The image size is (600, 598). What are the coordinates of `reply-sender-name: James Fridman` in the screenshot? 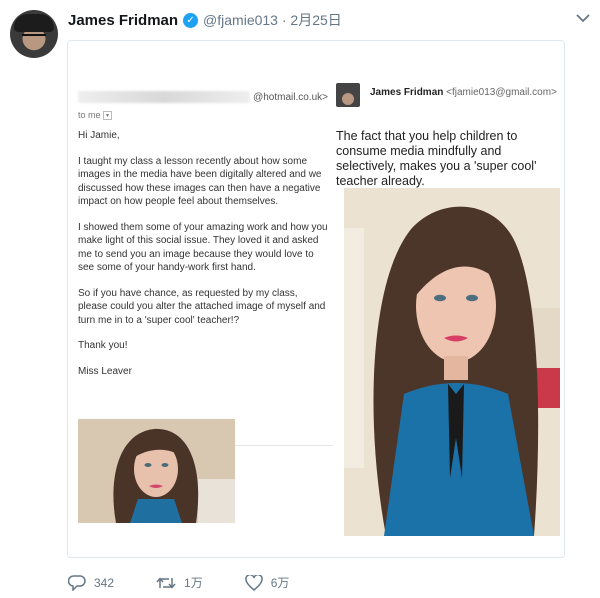 It's located at (407, 92).